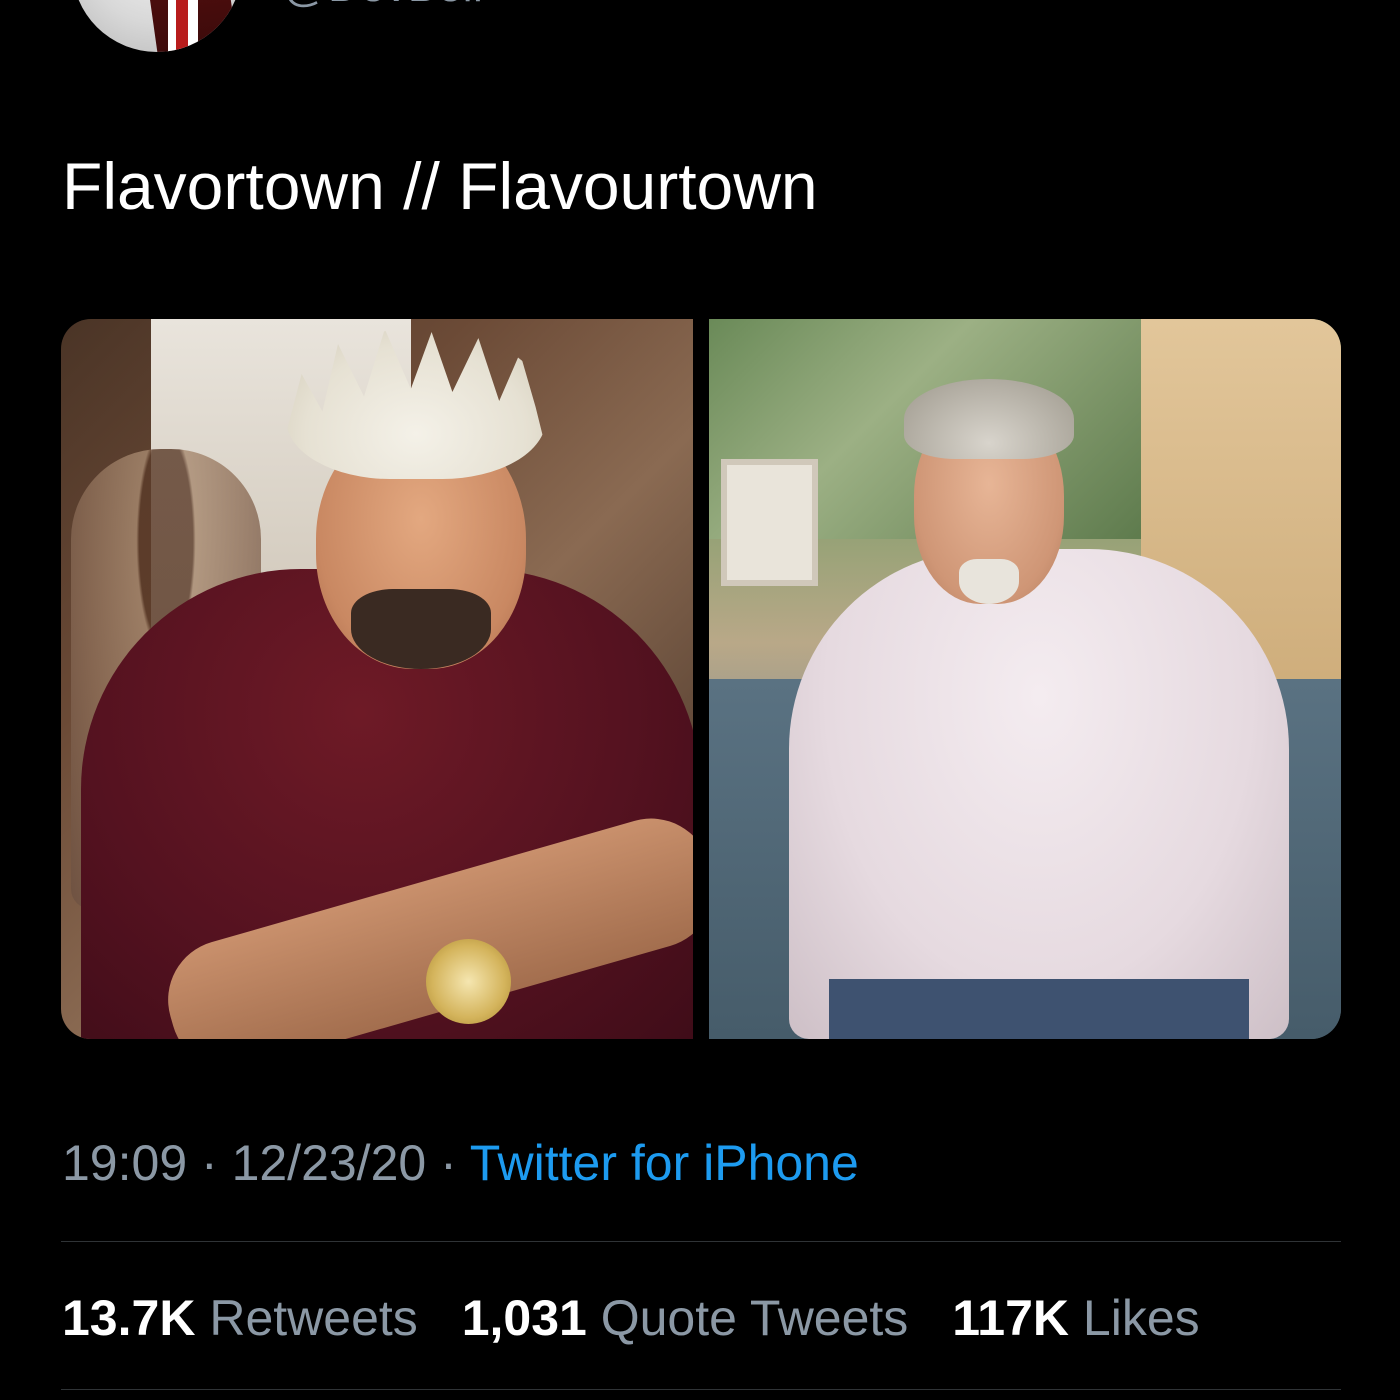 Image resolution: width=1400 pixels, height=1400 pixels. Describe the element at coordinates (313, 1318) in the screenshot. I see `retweets-label: Retweets` at that location.